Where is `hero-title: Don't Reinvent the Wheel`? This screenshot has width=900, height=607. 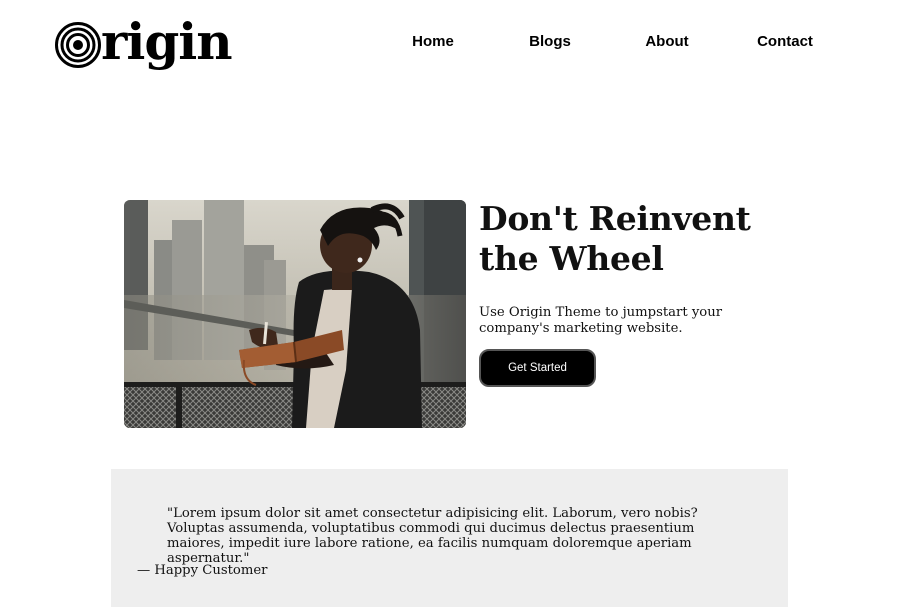
hero-title: Don't Reinvent the Wheel is located at coordinates (639, 239).